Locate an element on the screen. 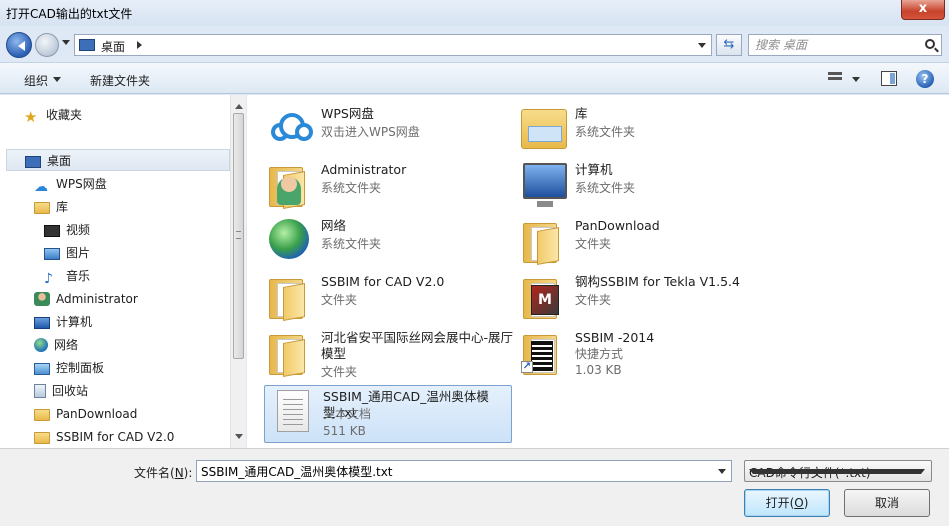 This screenshot has width=949, height=526. music-icon: ♪ is located at coordinates (48, 279).